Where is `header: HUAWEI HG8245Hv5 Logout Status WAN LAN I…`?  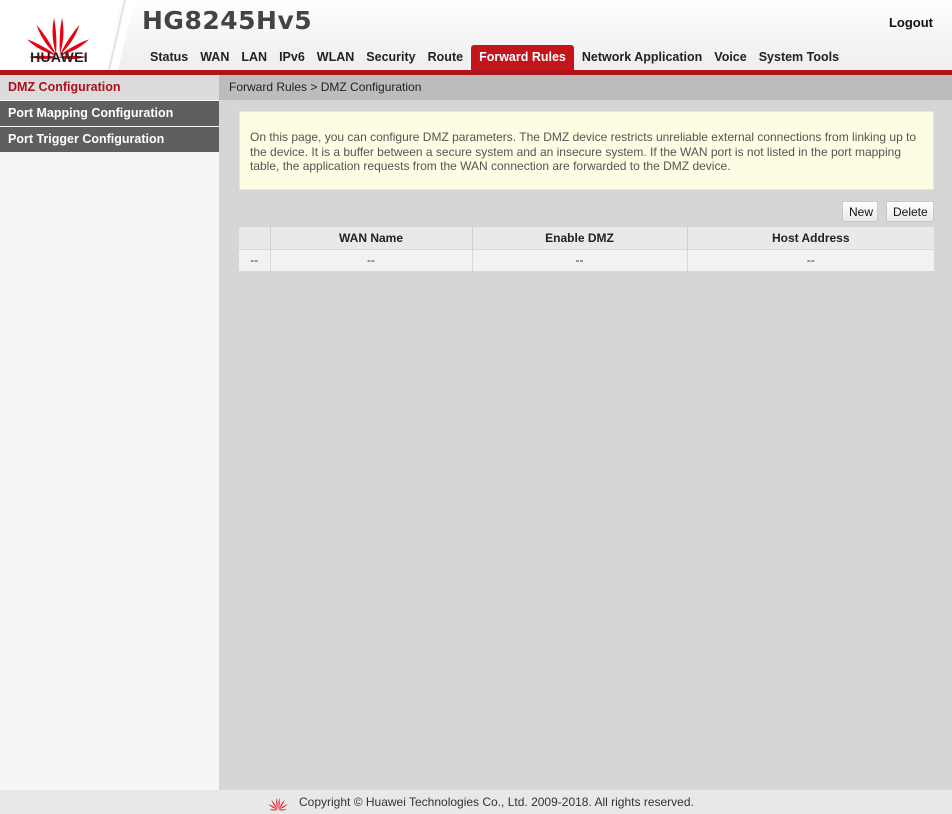
header: HUAWEI HG8245Hv5 Logout Status WAN LAN I… is located at coordinates (476, 35).